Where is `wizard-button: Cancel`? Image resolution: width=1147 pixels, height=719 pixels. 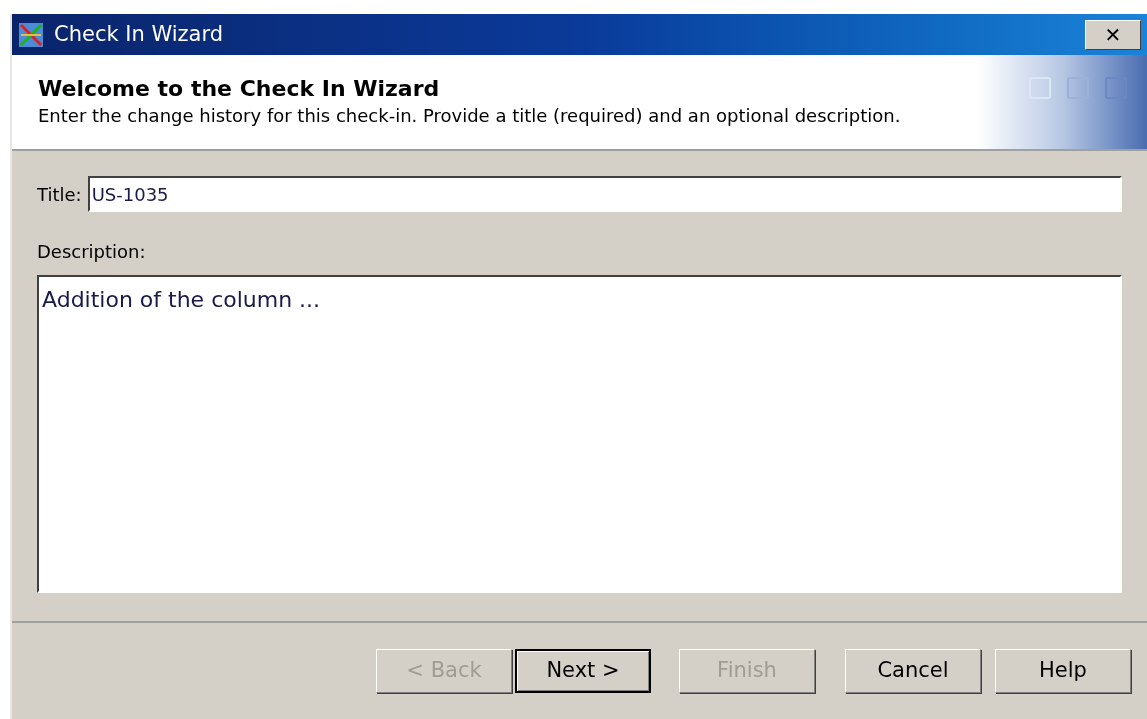
wizard-button: Cancel is located at coordinates (913, 671).